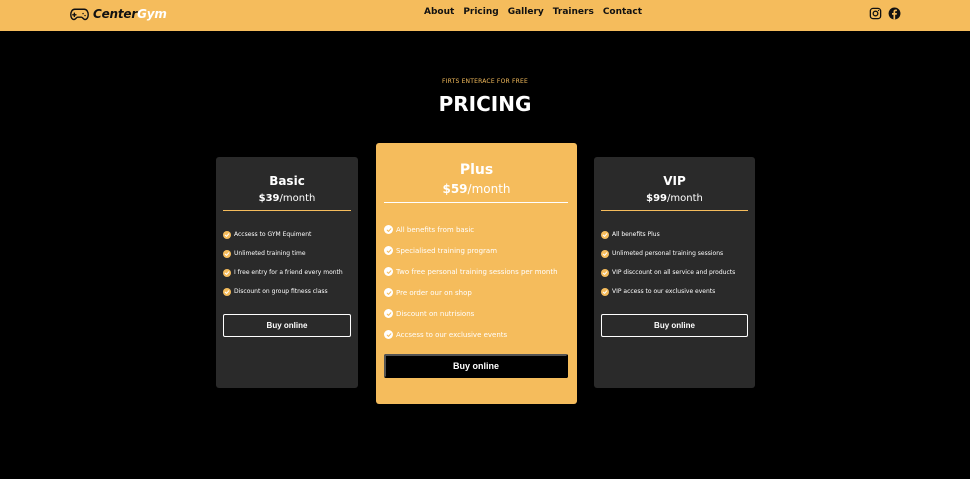 The height and width of the screenshot is (479, 970). I want to click on plan-price: $59/month, so click(476, 189).